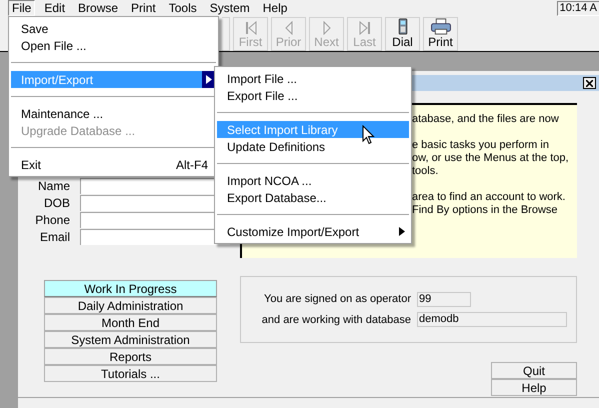 This screenshot has height=408, width=599. I want to click on toolbar-button: Print, so click(440, 33).